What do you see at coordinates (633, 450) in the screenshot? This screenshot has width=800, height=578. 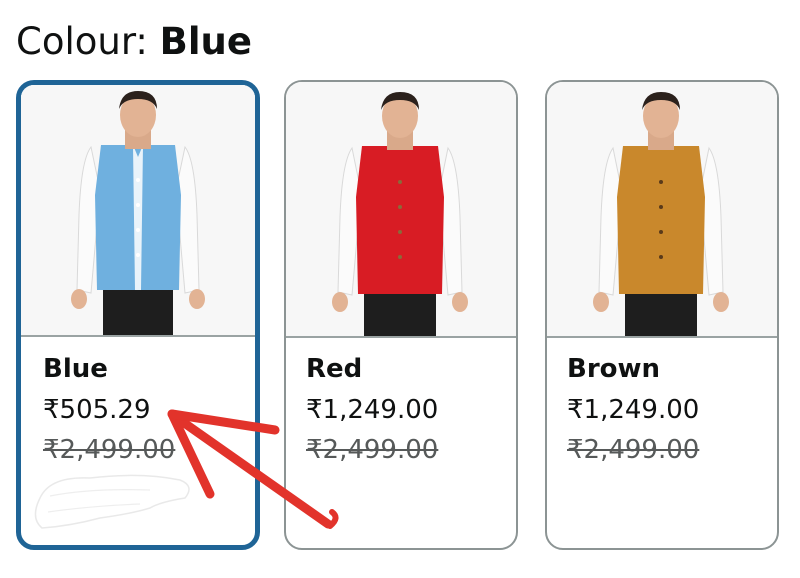 I see `option-mrp: ₹2,499.00` at bounding box center [633, 450].